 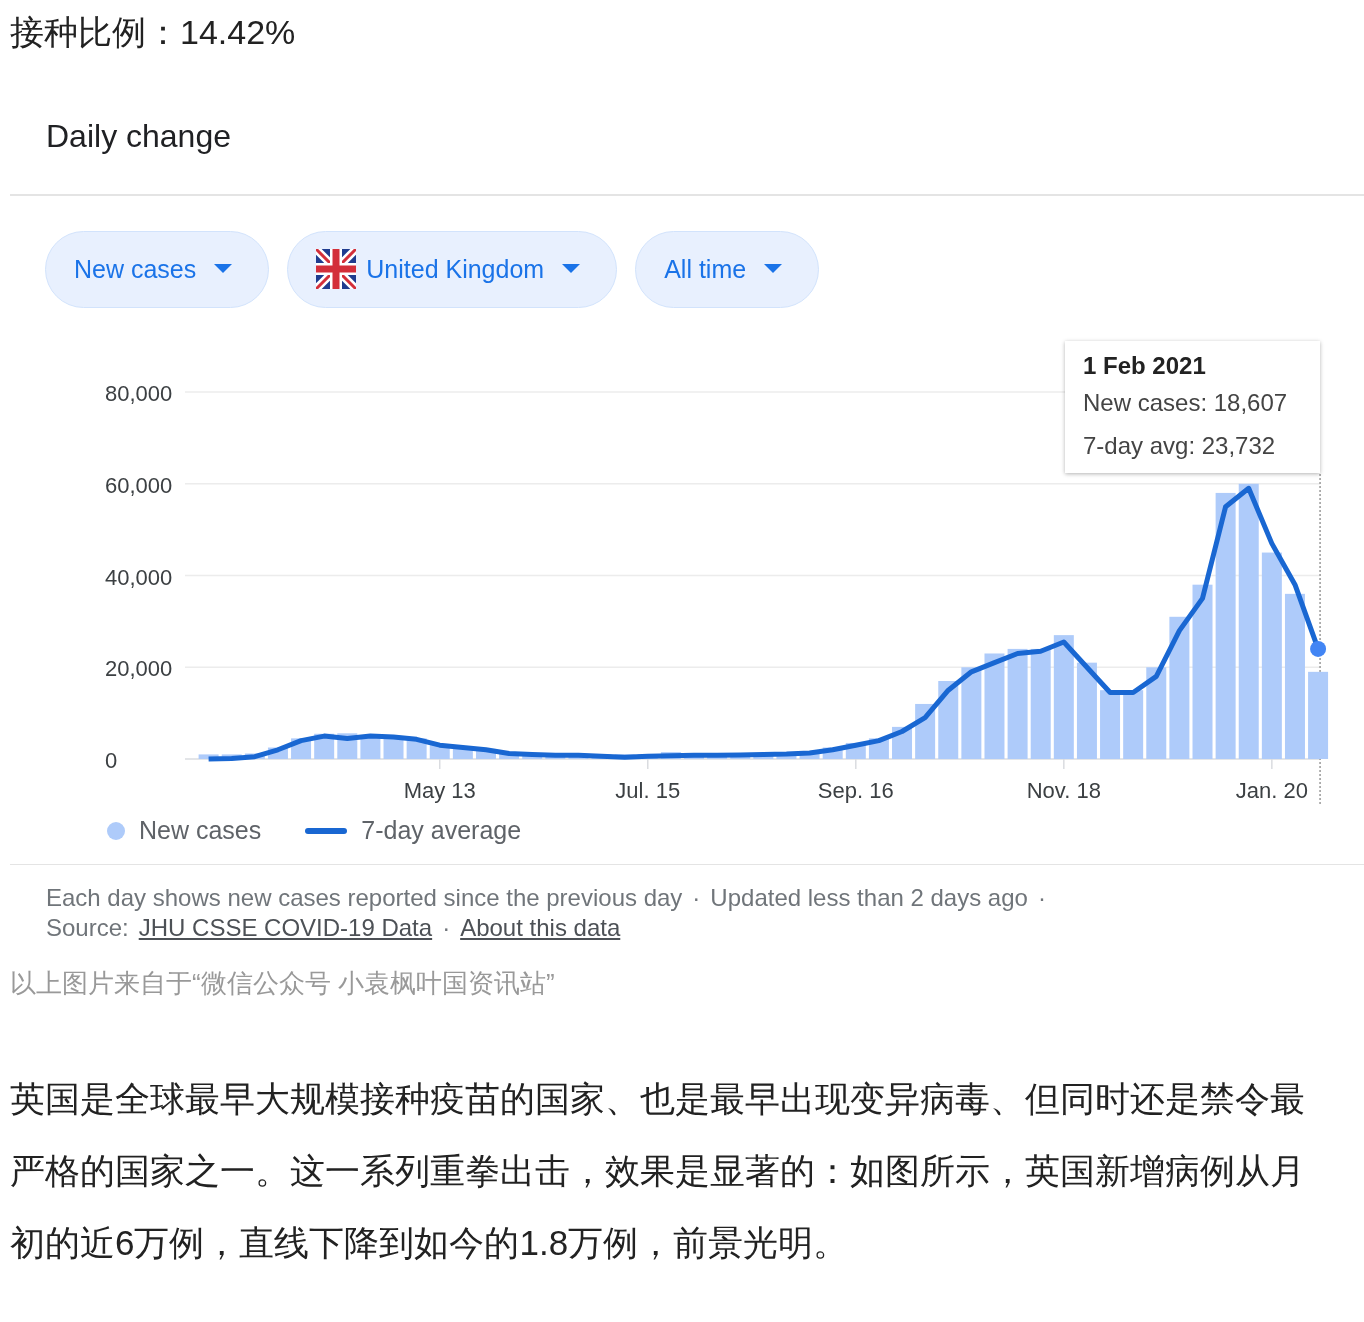 What do you see at coordinates (336, 269) in the screenshot?
I see `flag-icon` at bounding box center [336, 269].